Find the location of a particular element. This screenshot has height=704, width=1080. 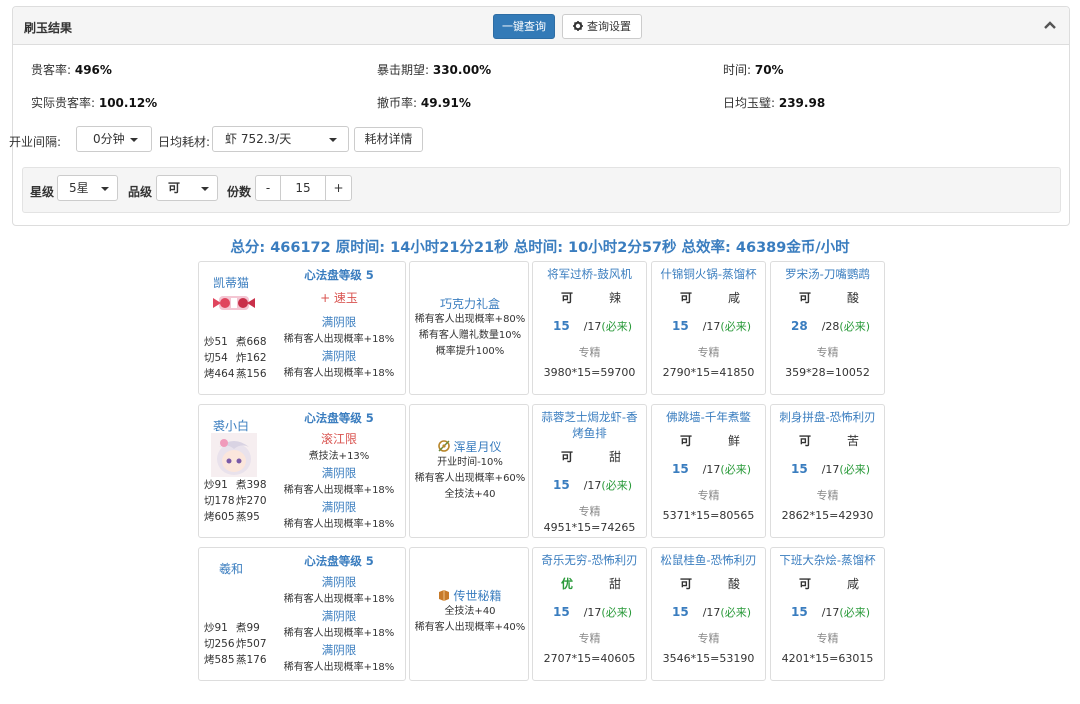

portion-plus-button: + is located at coordinates (338, 188).